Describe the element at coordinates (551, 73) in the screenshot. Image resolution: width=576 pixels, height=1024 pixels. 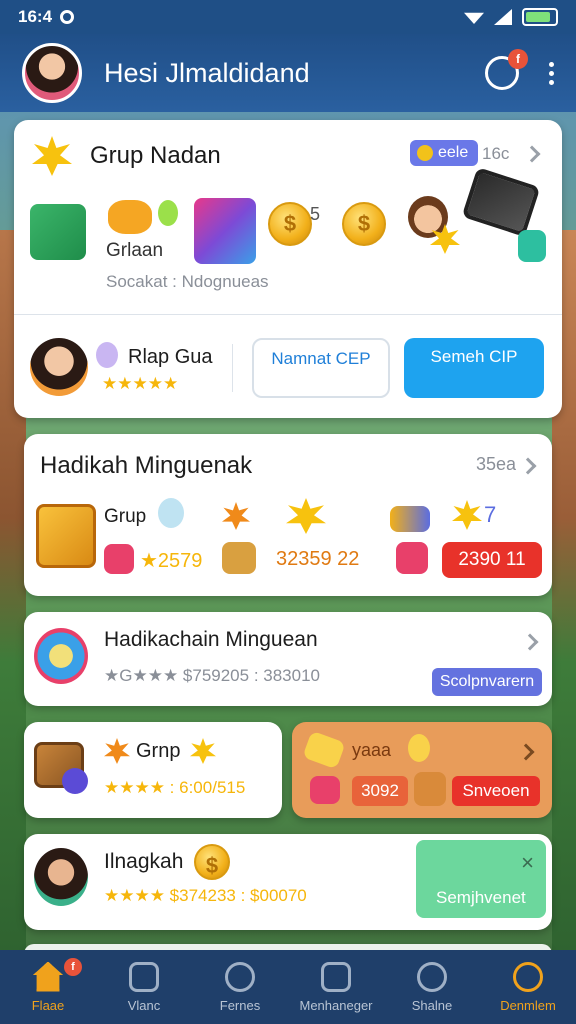
I see `more-menu-icon` at that location.